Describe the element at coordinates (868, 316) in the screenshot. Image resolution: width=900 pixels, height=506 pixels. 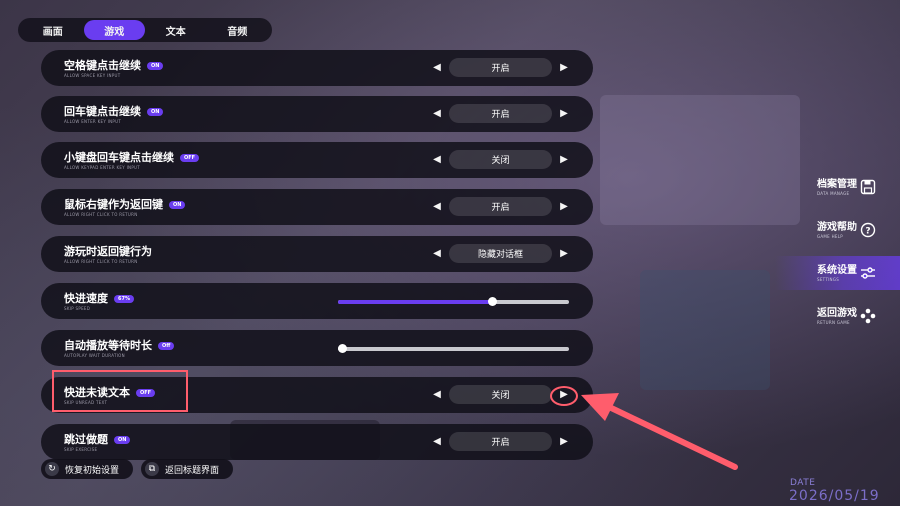
I see `gamepad-icon` at that location.